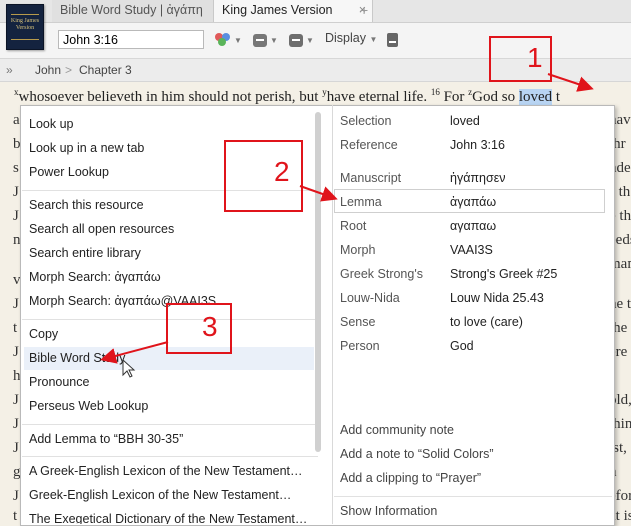 This screenshot has height=526, width=631. What do you see at coordinates (25, 24) in the screenshot?
I see `cover-title: King James Version` at bounding box center [25, 24].